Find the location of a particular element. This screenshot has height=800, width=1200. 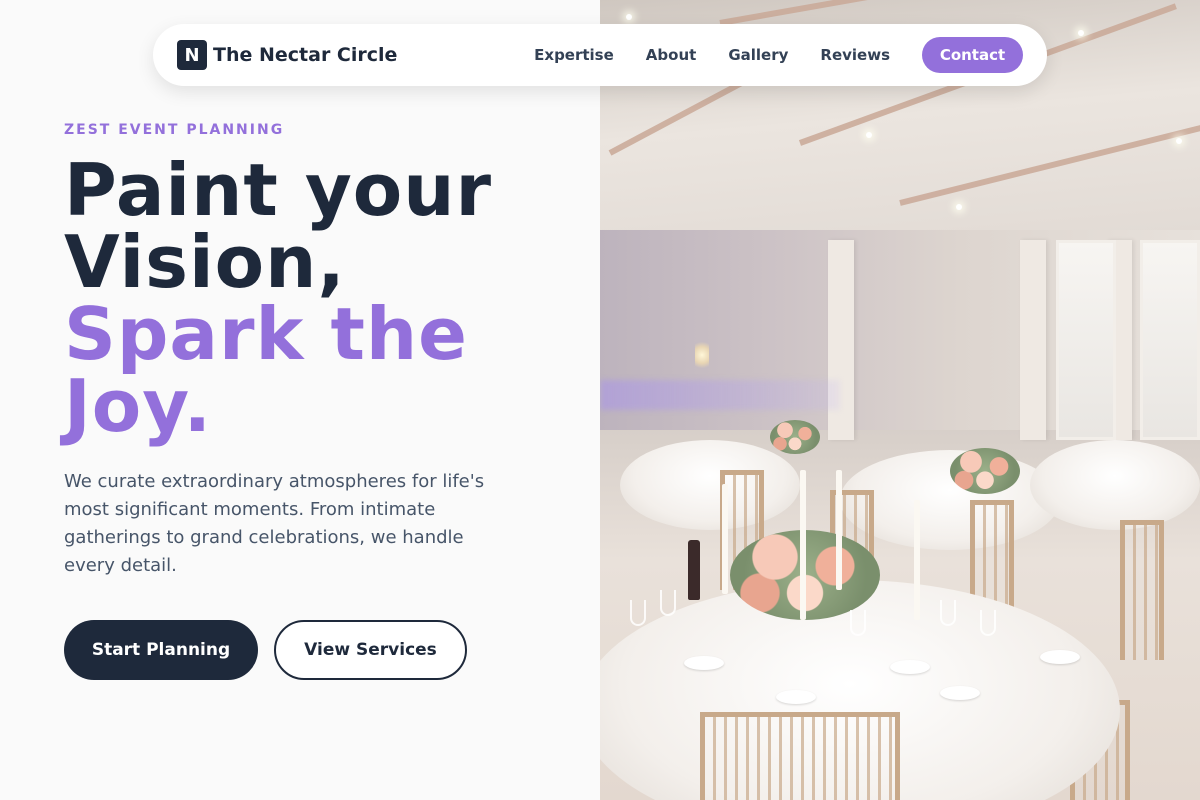

wall-sconce is located at coordinates (702, 355).